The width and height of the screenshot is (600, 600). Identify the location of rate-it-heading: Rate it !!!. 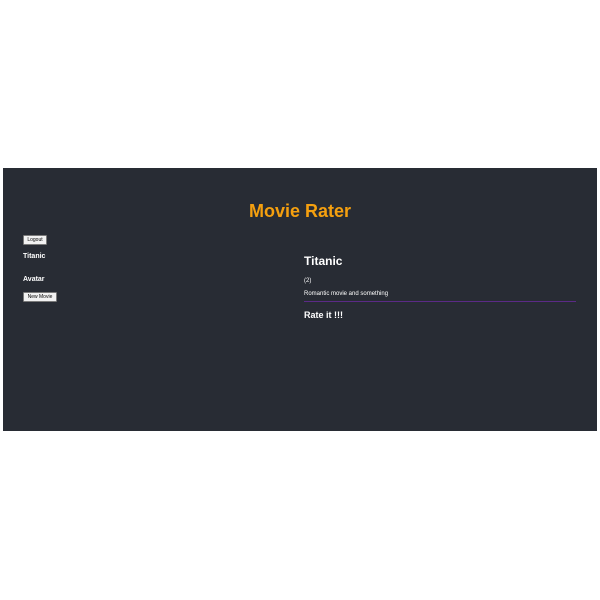
(323, 315).